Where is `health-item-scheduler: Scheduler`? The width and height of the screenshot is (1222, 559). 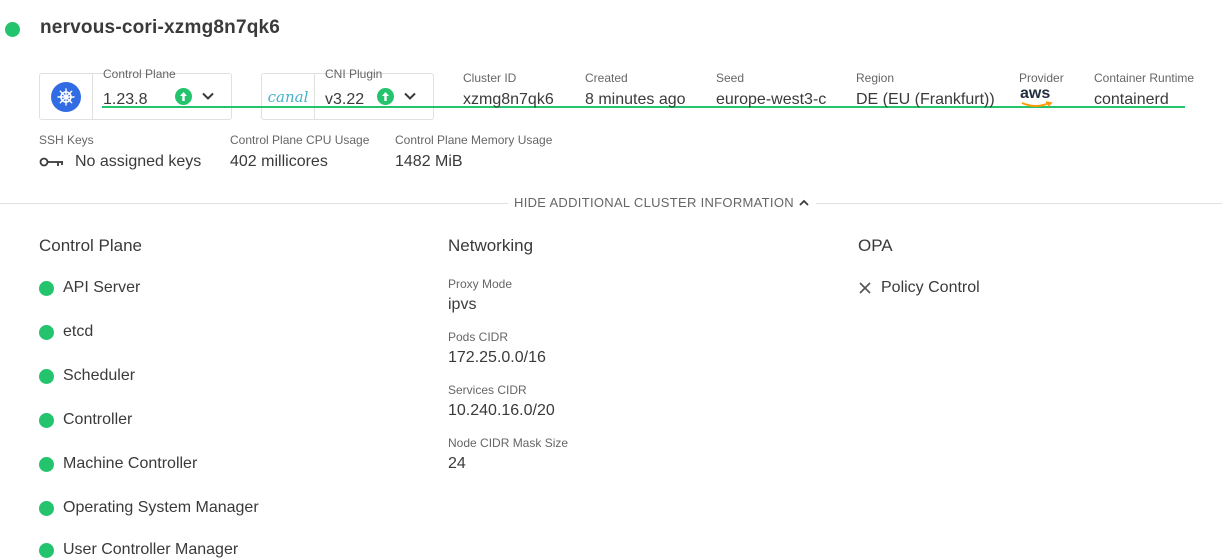
health-item-scheduler: Scheduler is located at coordinates (87, 376).